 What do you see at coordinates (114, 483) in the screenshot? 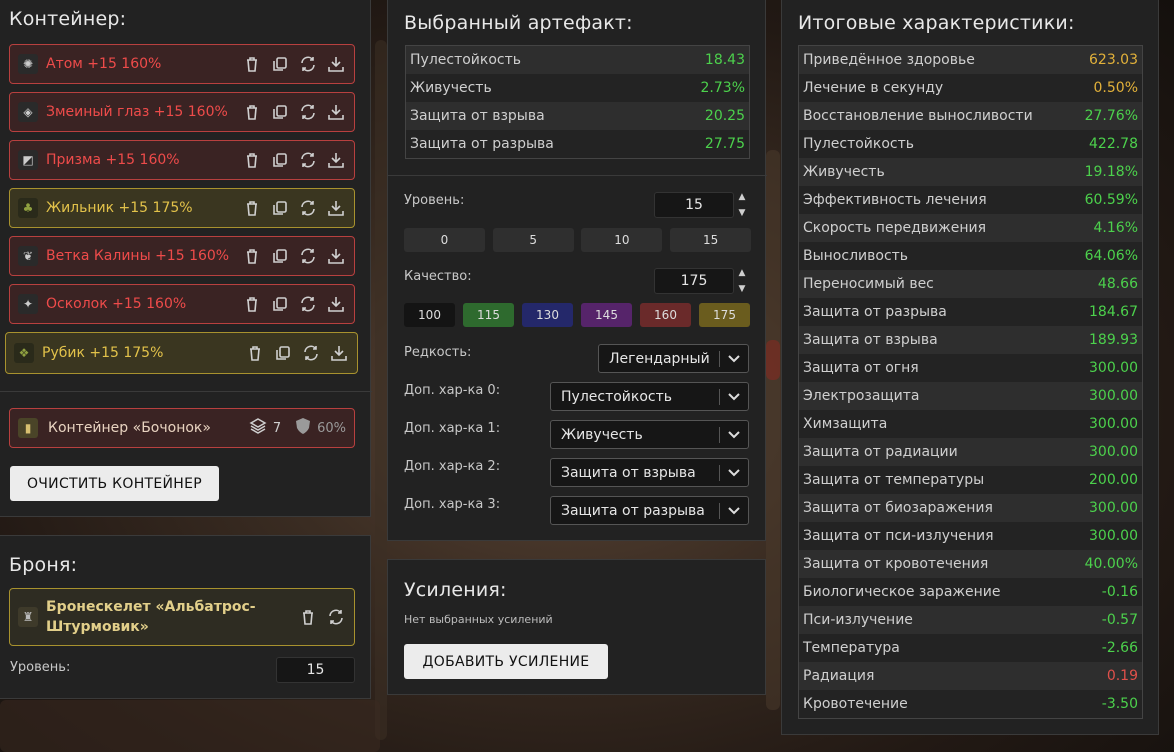
I see `clear-container-button: ОЧИСТИТЬ КОНТЕЙНЕР` at bounding box center [114, 483].